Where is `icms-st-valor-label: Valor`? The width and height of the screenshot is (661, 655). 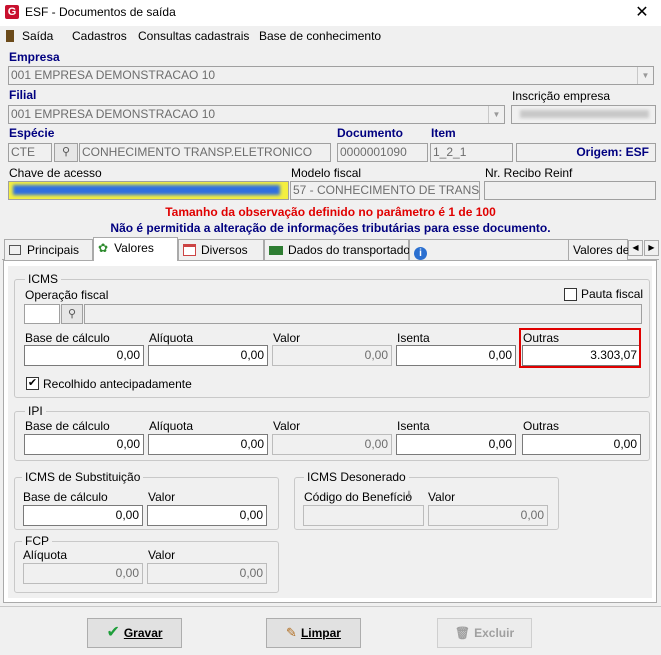 icms-st-valor-label: Valor is located at coordinates (162, 497).